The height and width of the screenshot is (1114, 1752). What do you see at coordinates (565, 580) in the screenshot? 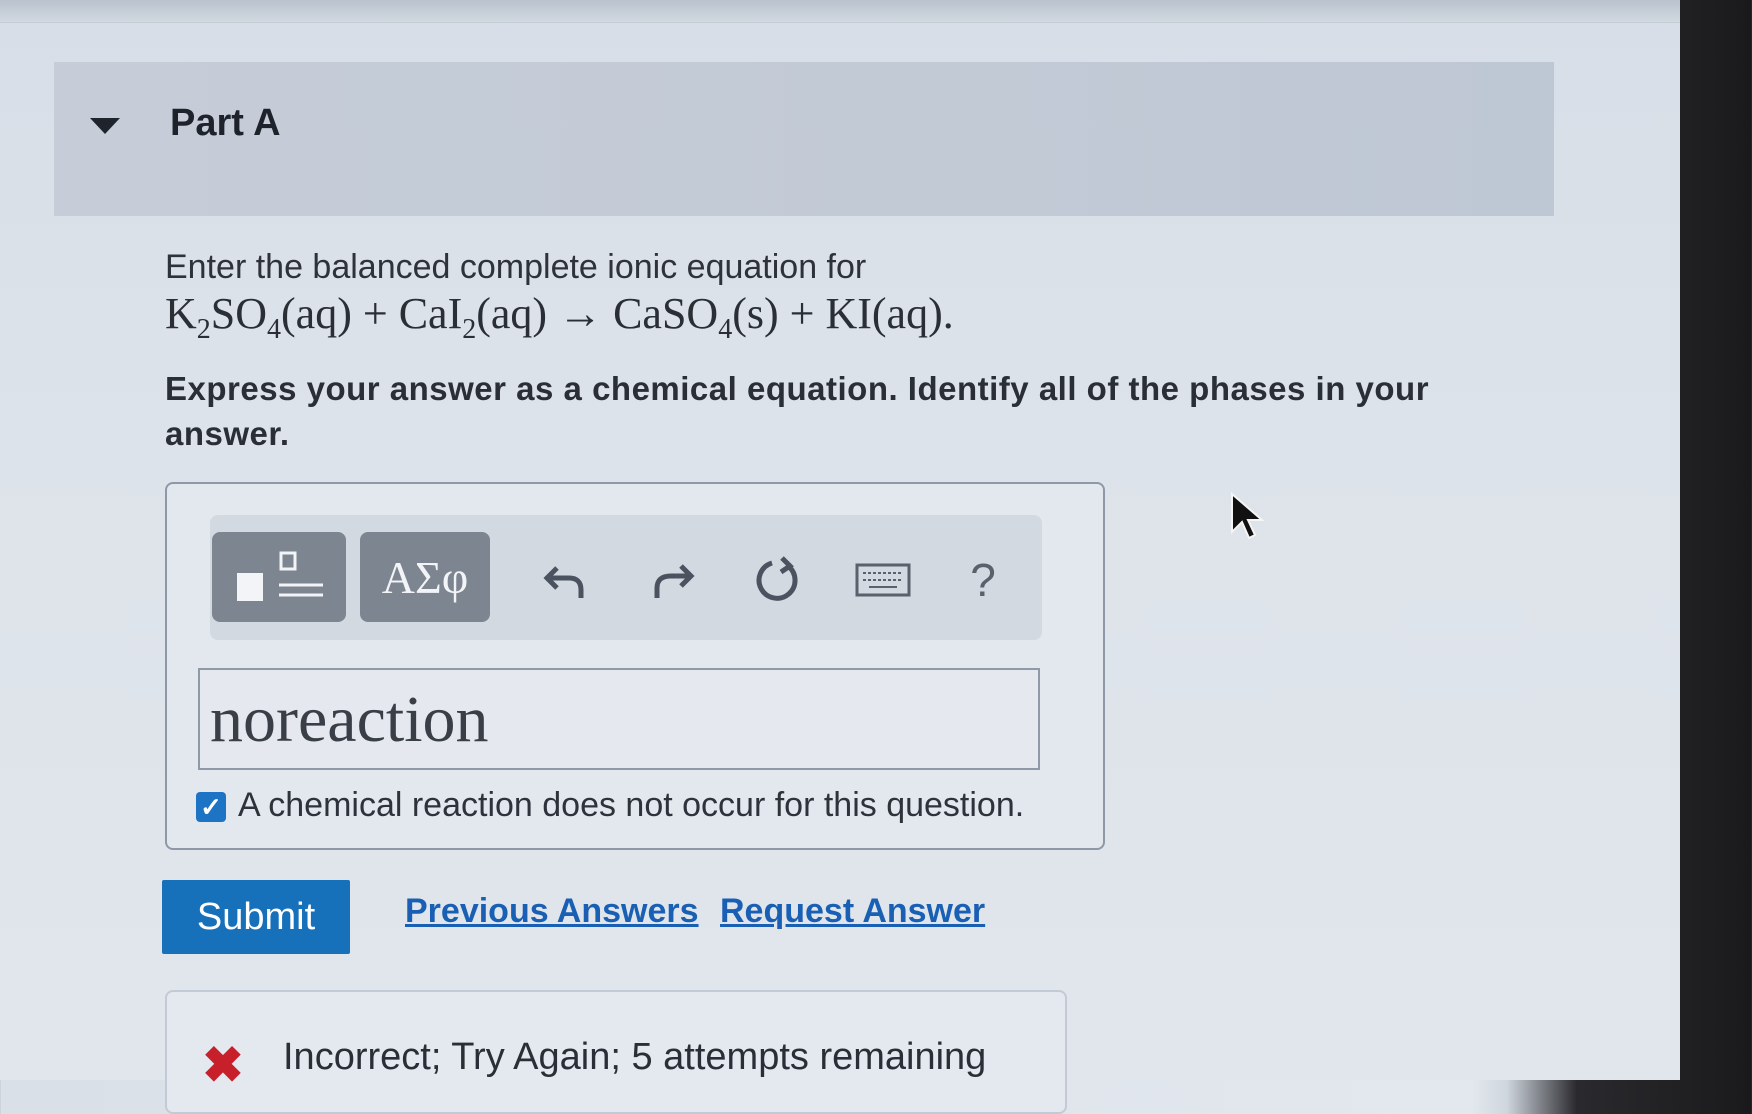
I see `undo-icon` at bounding box center [565, 580].